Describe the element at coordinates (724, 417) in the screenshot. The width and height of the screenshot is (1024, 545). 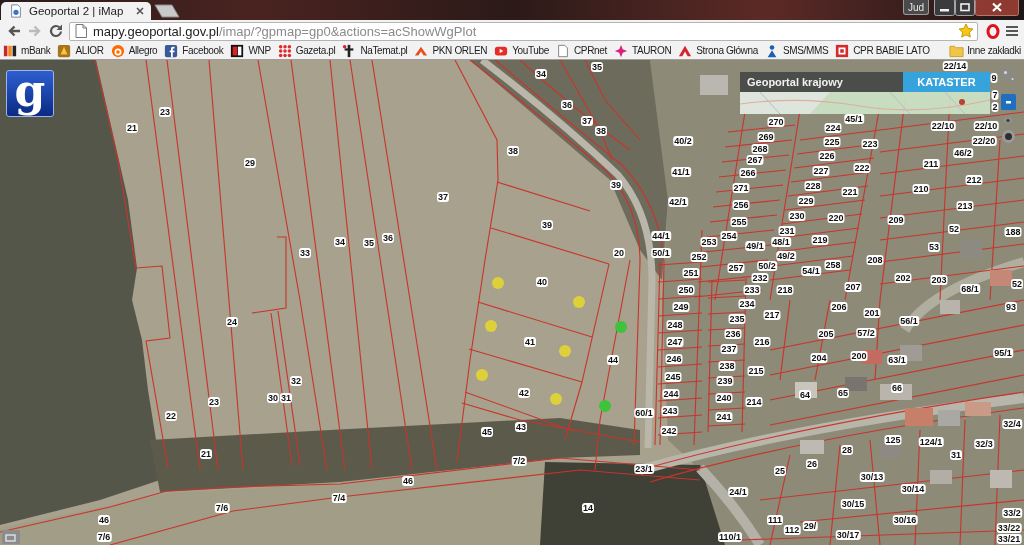
I see `parcel-number: 241` at that location.